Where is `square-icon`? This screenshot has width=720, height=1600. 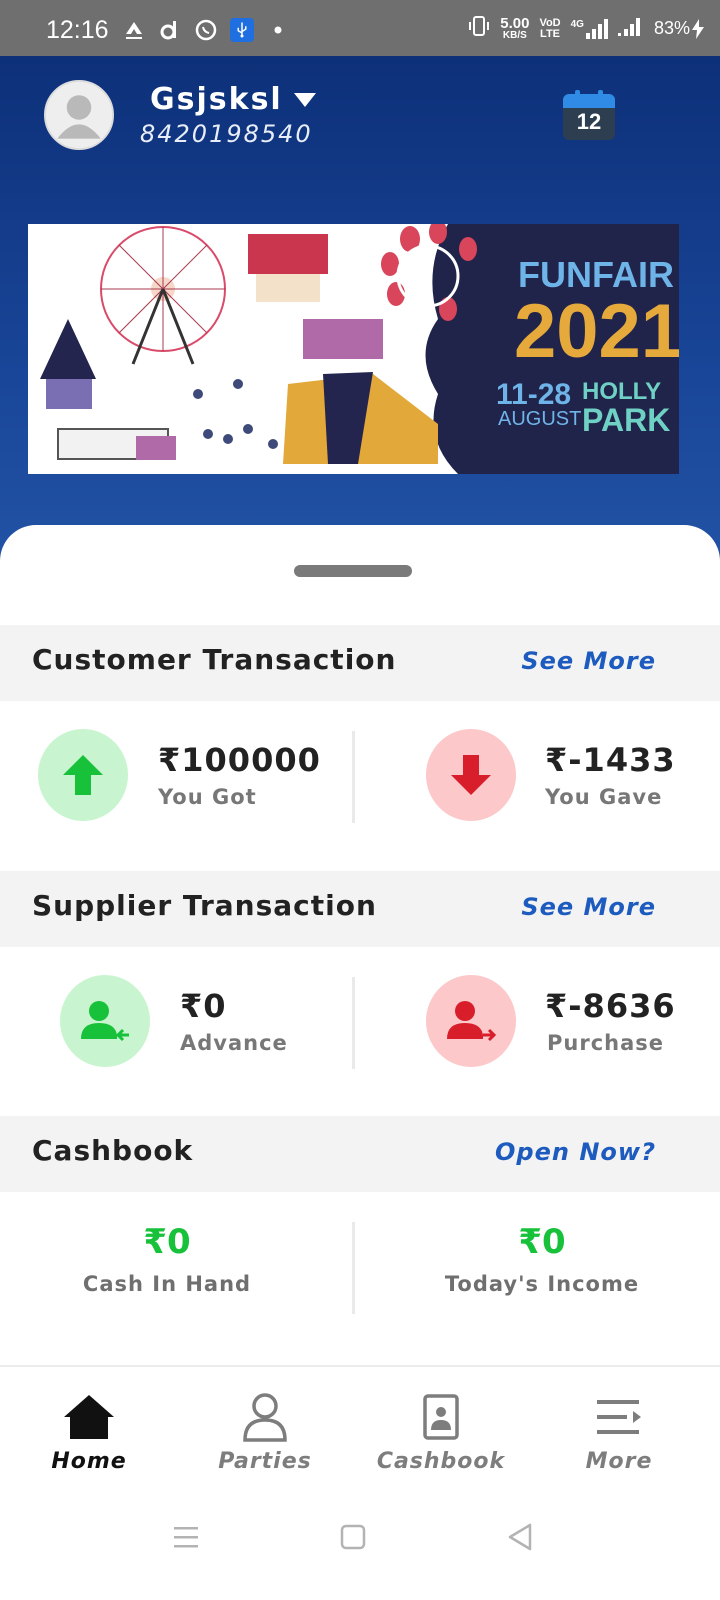
square-icon is located at coordinates (353, 1537).